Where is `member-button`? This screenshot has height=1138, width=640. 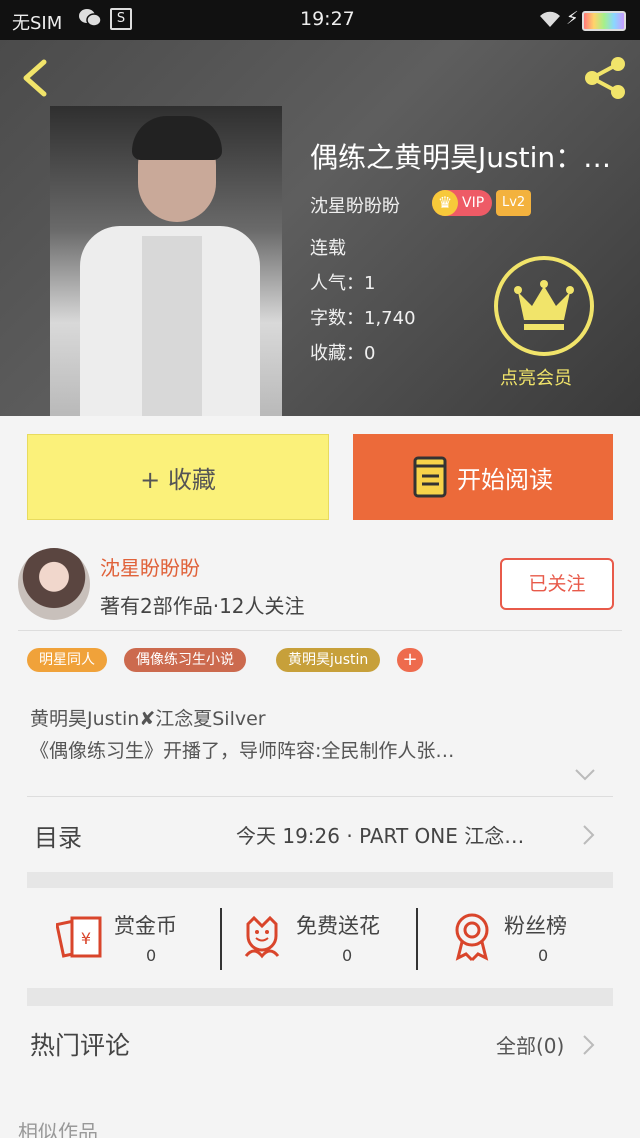
member-button is located at coordinates (544, 306).